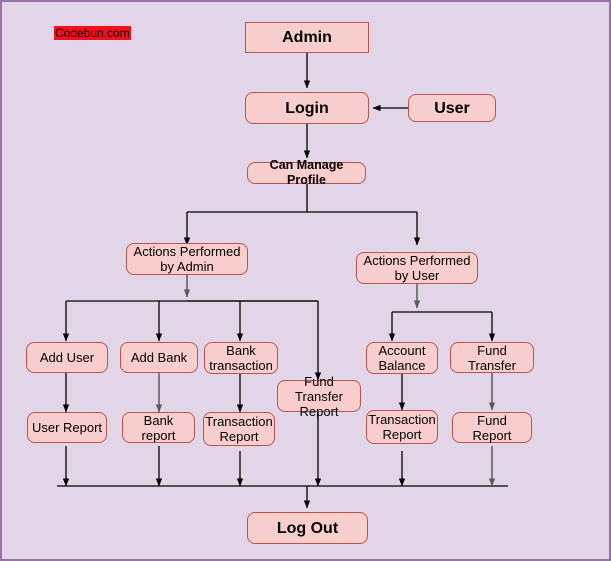 This screenshot has width=611, height=561. Describe the element at coordinates (187, 259) in the screenshot. I see `node-actions-performed-by-admin: Actions Performed by Admin` at that location.